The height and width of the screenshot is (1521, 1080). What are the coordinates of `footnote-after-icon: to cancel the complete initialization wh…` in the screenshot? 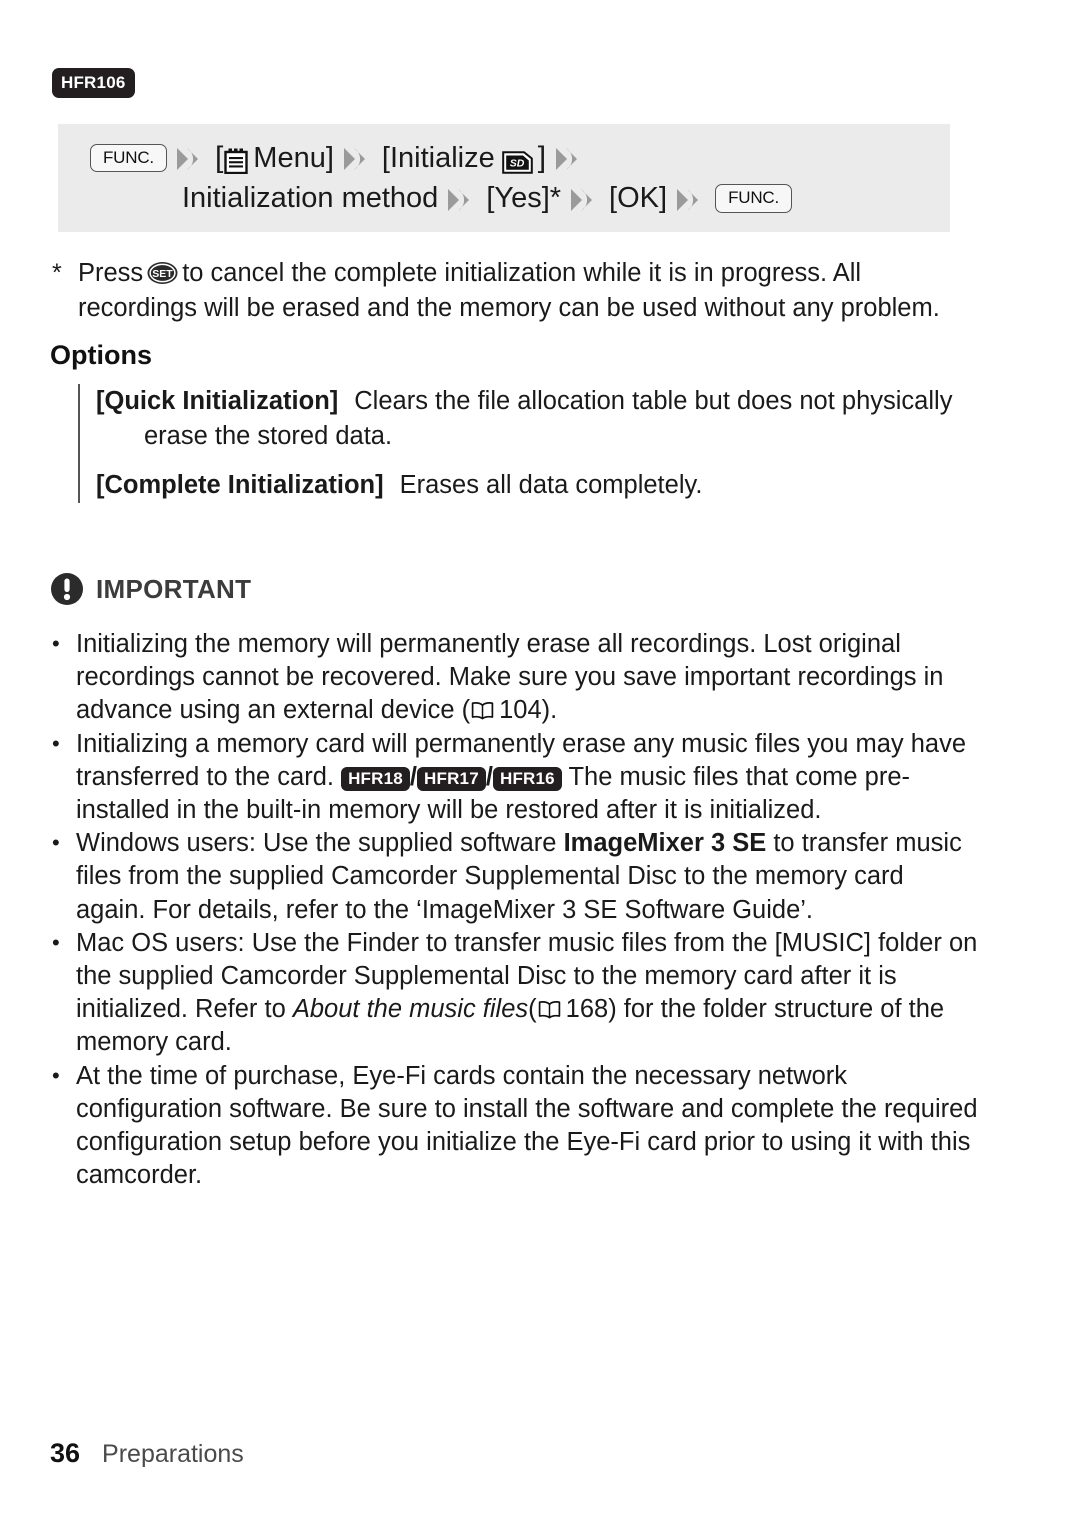 It's located at (509, 290).